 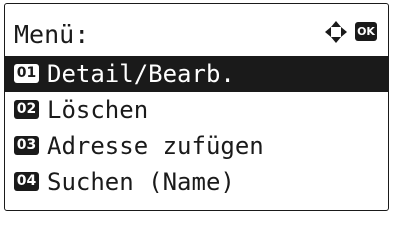 What do you see at coordinates (141, 182) in the screenshot?
I see `menu-item-label: Suchen (Name)` at bounding box center [141, 182].